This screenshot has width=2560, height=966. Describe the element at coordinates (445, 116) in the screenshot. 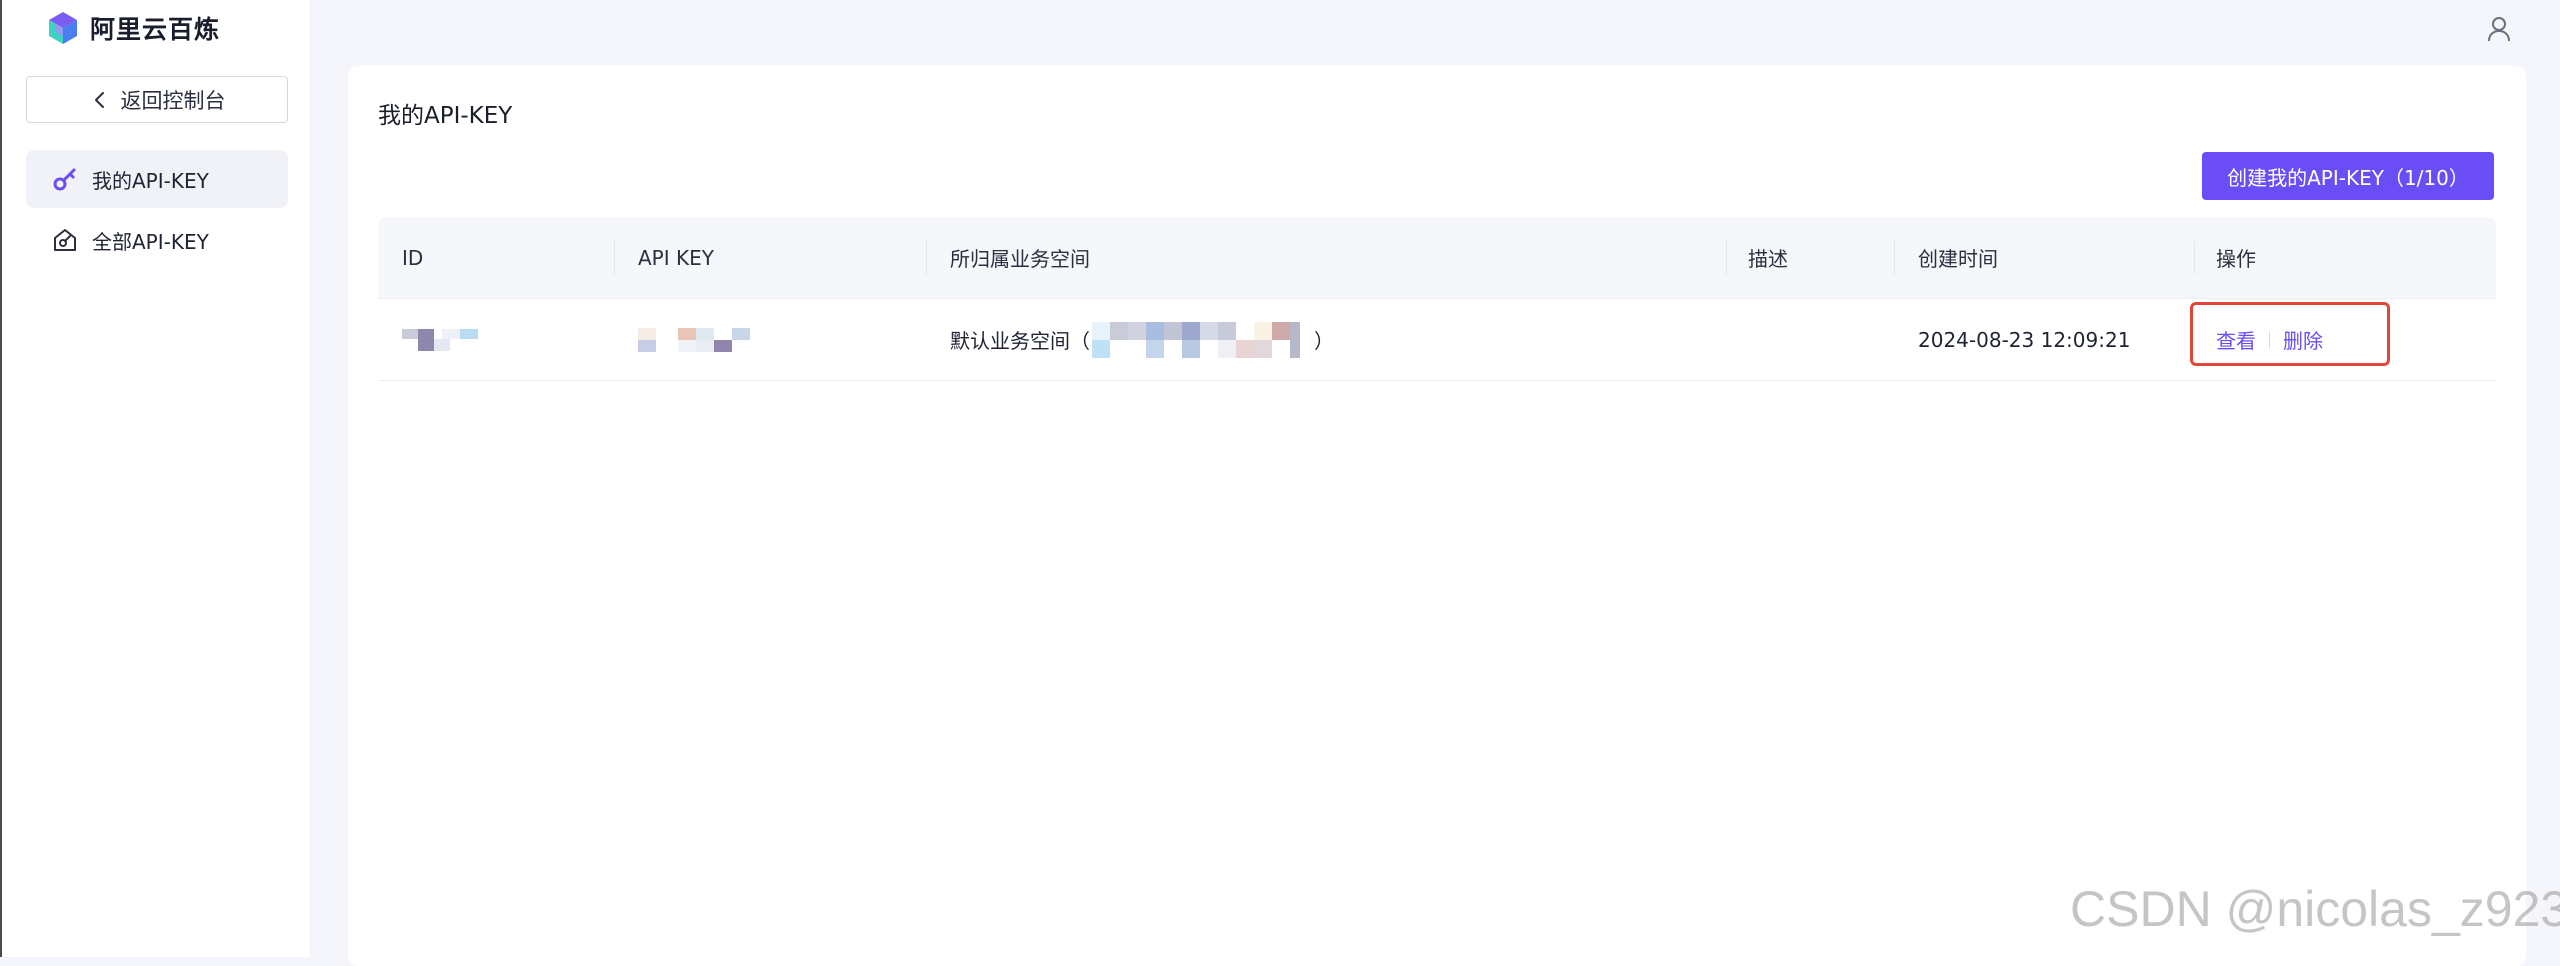

I see `page-title: 我的API-KEY` at that location.